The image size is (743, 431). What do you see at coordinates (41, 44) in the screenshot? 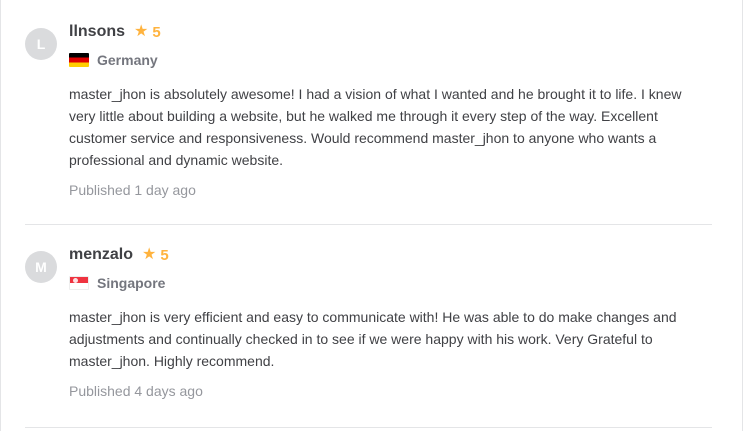
I see `avatar: L` at bounding box center [41, 44].